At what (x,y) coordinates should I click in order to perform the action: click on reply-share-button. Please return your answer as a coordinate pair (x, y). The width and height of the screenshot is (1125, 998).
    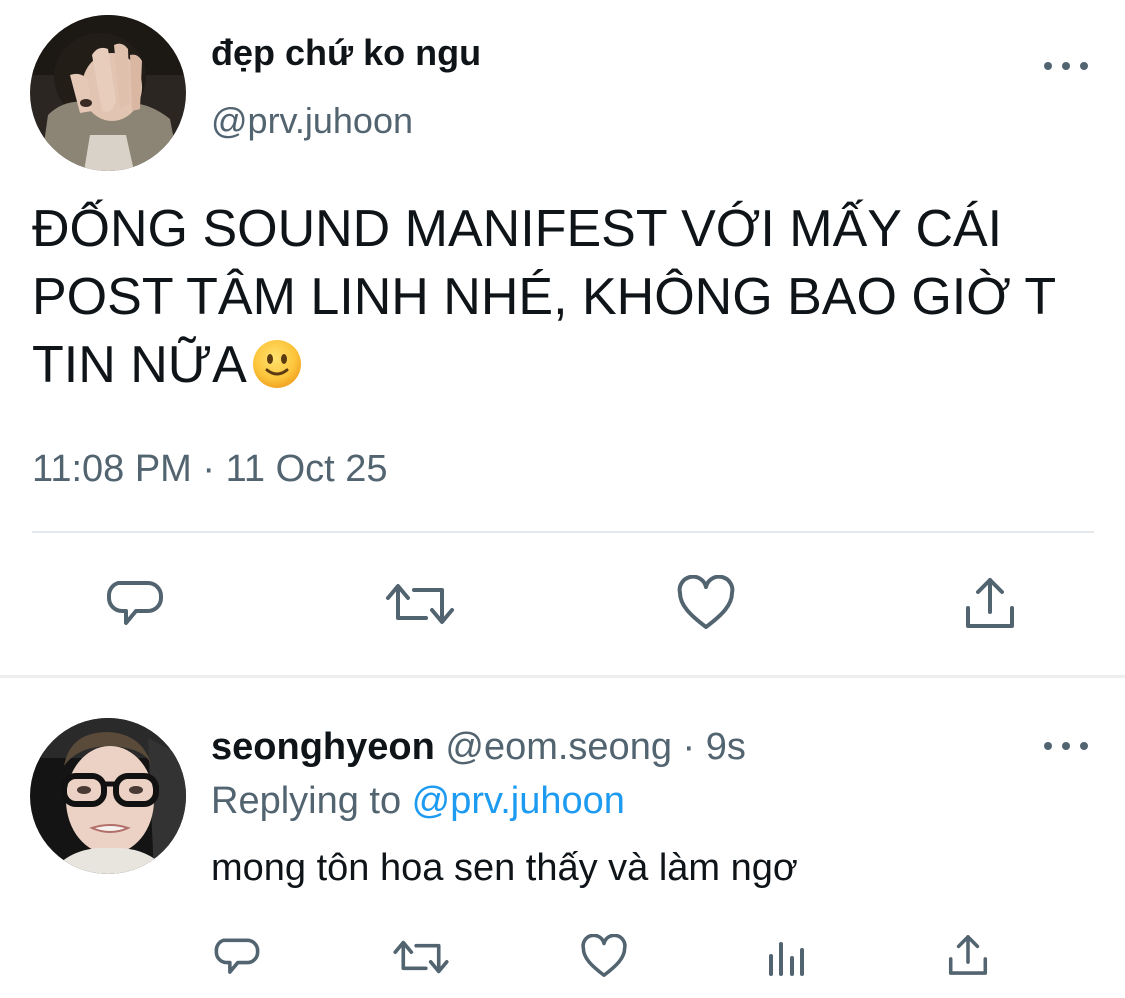
    Looking at the image, I should click on (968, 955).